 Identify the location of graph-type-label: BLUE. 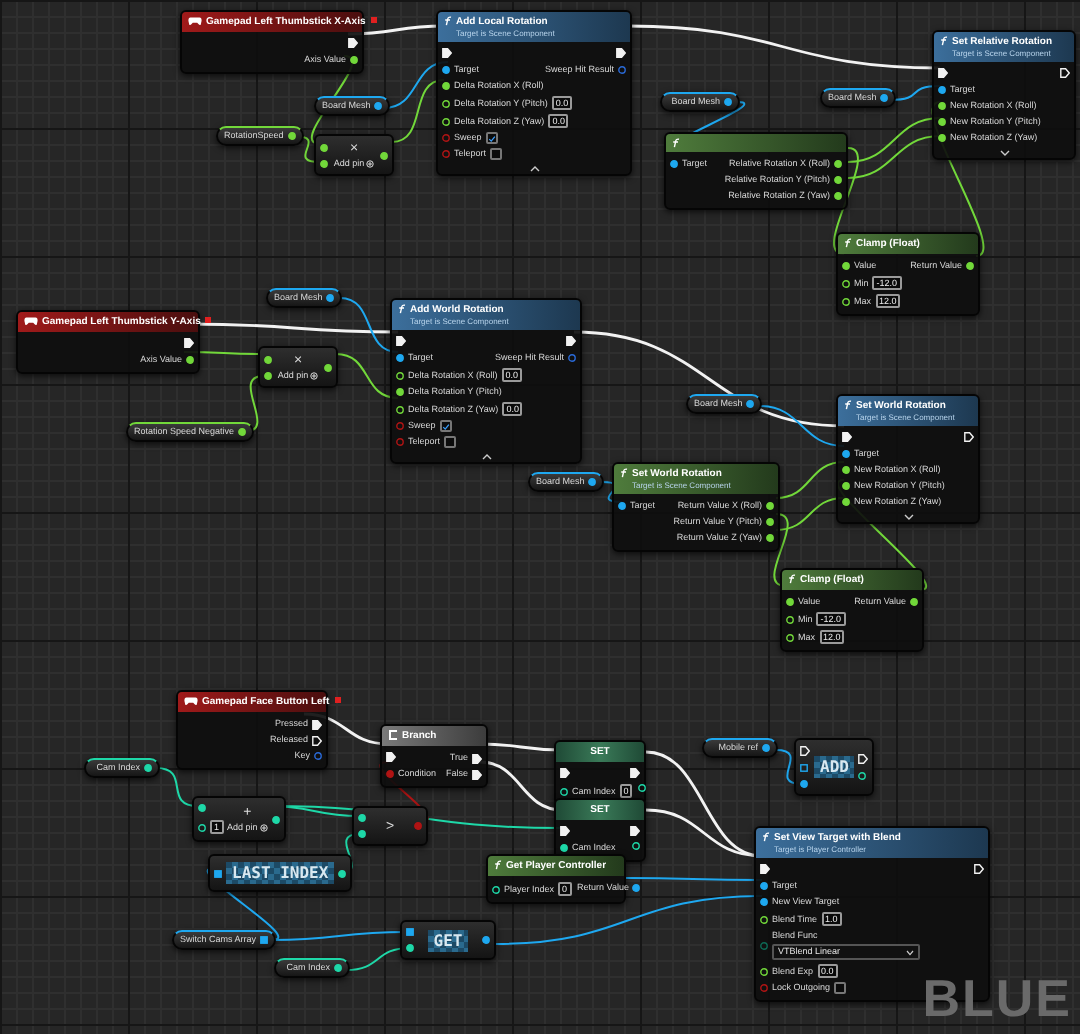
(997, 999).